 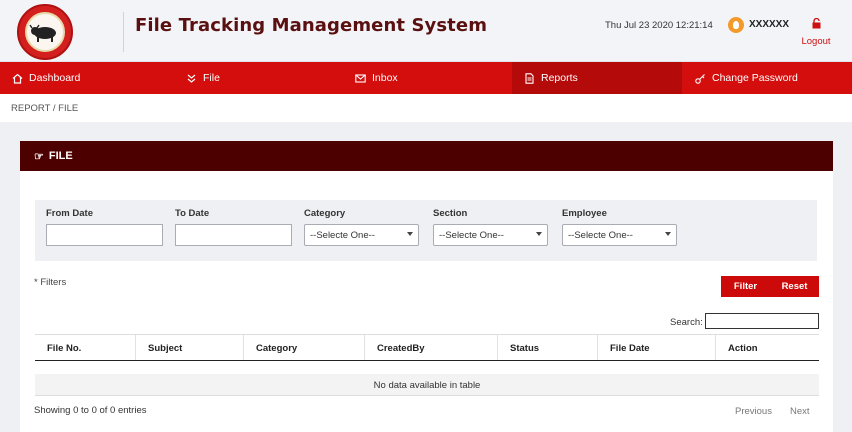 What do you see at coordinates (190, 347) in the screenshot?
I see `col-subject: Subject` at bounding box center [190, 347].